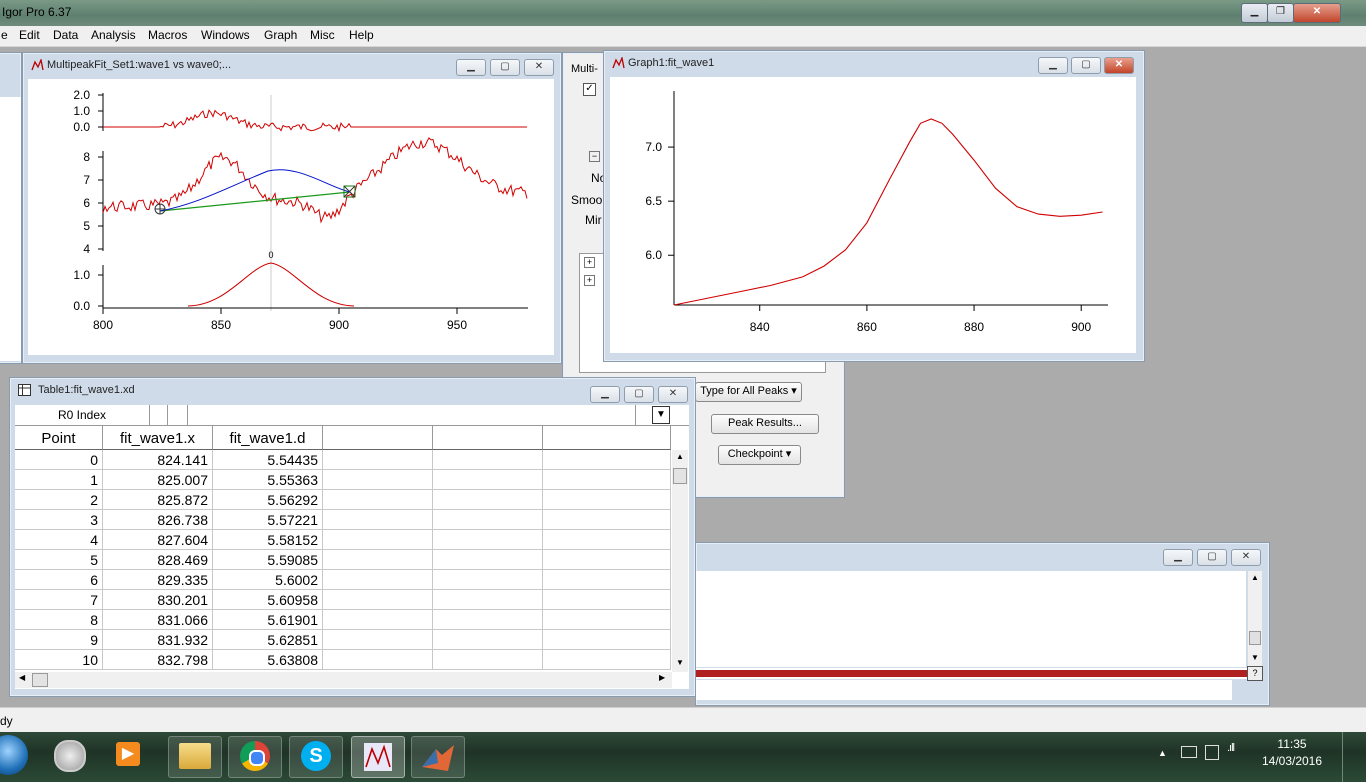 Image resolution: width=1366 pixels, height=782 pixels. Describe the element at coordinates (11, 208) in the screenshot. I see `background-window-left` at that location.